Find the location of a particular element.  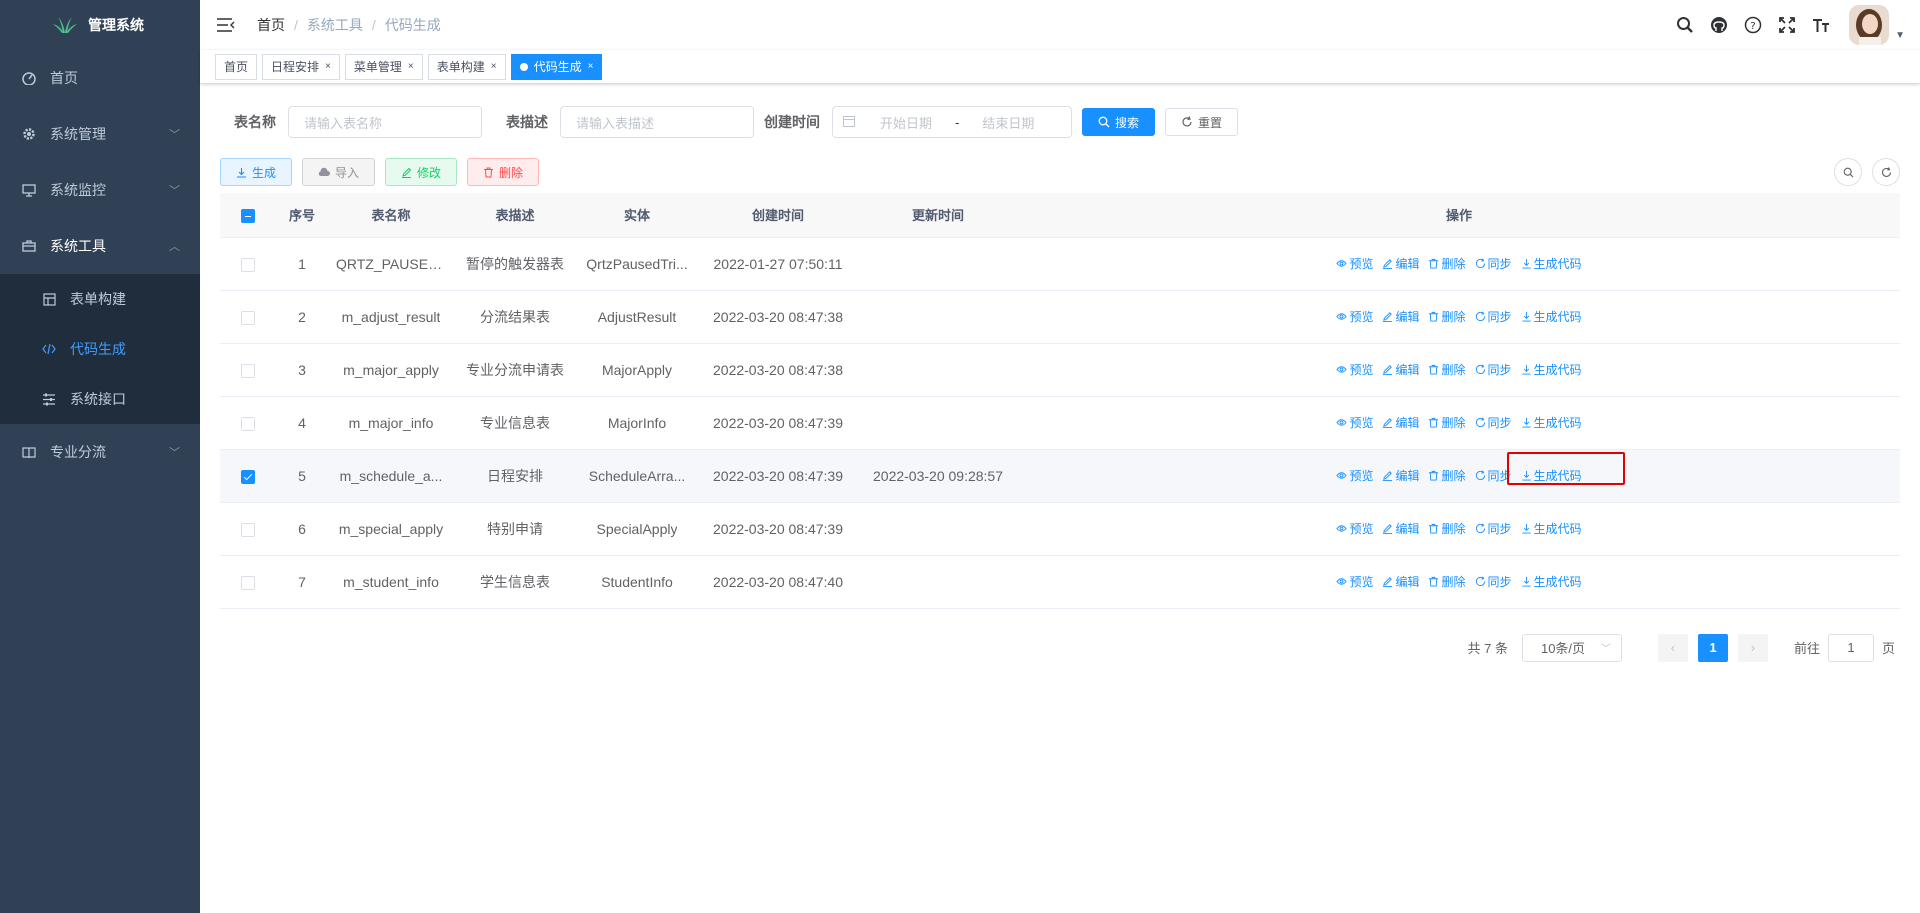

font-size-icon is located at coordinates (1821, 25).